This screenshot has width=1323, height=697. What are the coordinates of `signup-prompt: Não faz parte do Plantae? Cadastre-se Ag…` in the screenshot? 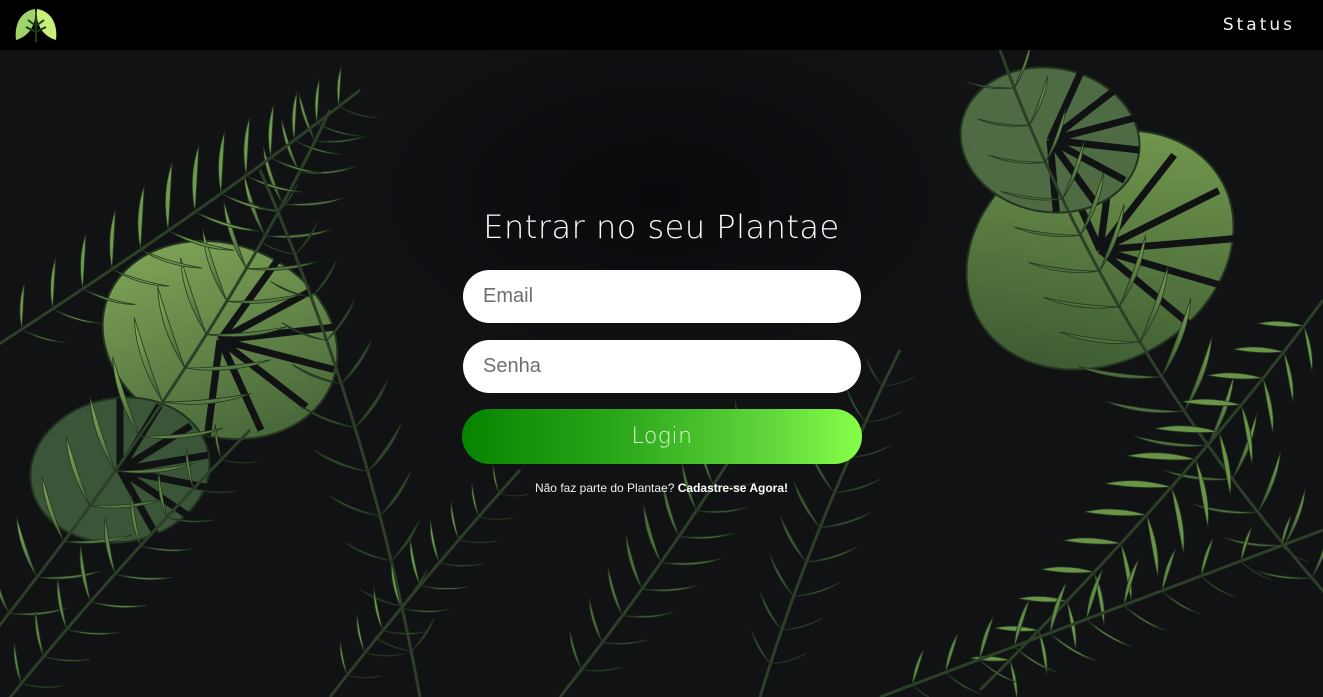 It's located at (661, 488).